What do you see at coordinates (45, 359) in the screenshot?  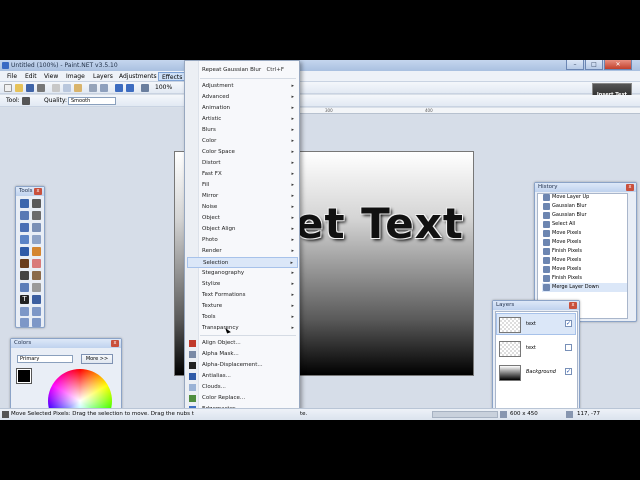 I see `color-mode-select: Primary` at bounding box center [45, 359].